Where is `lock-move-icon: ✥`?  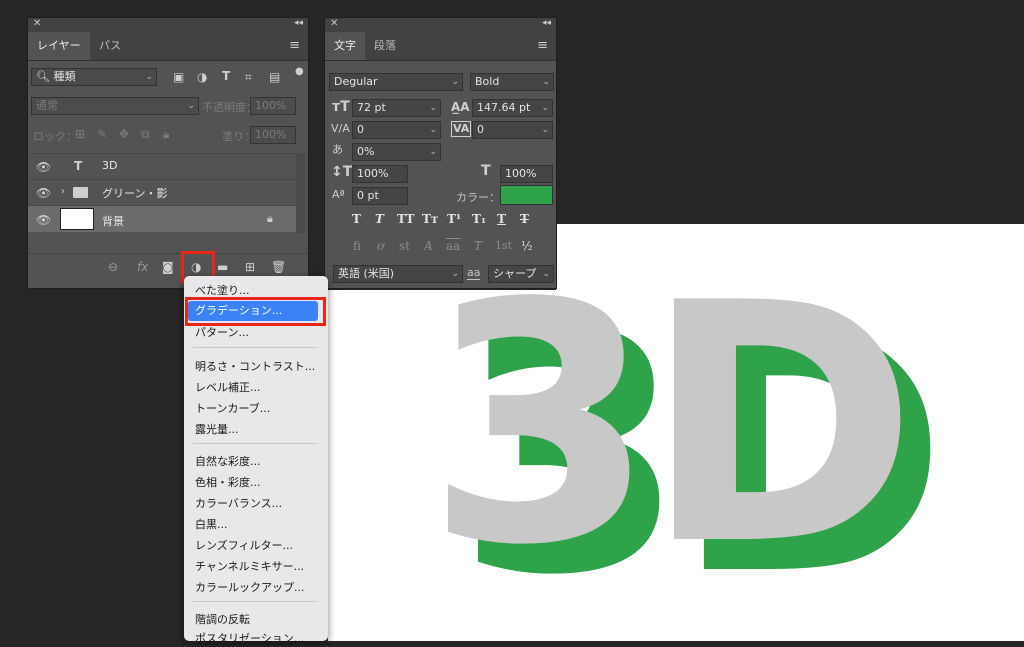 lock-move-icon: ✥ is located at coordinates (124, 134).